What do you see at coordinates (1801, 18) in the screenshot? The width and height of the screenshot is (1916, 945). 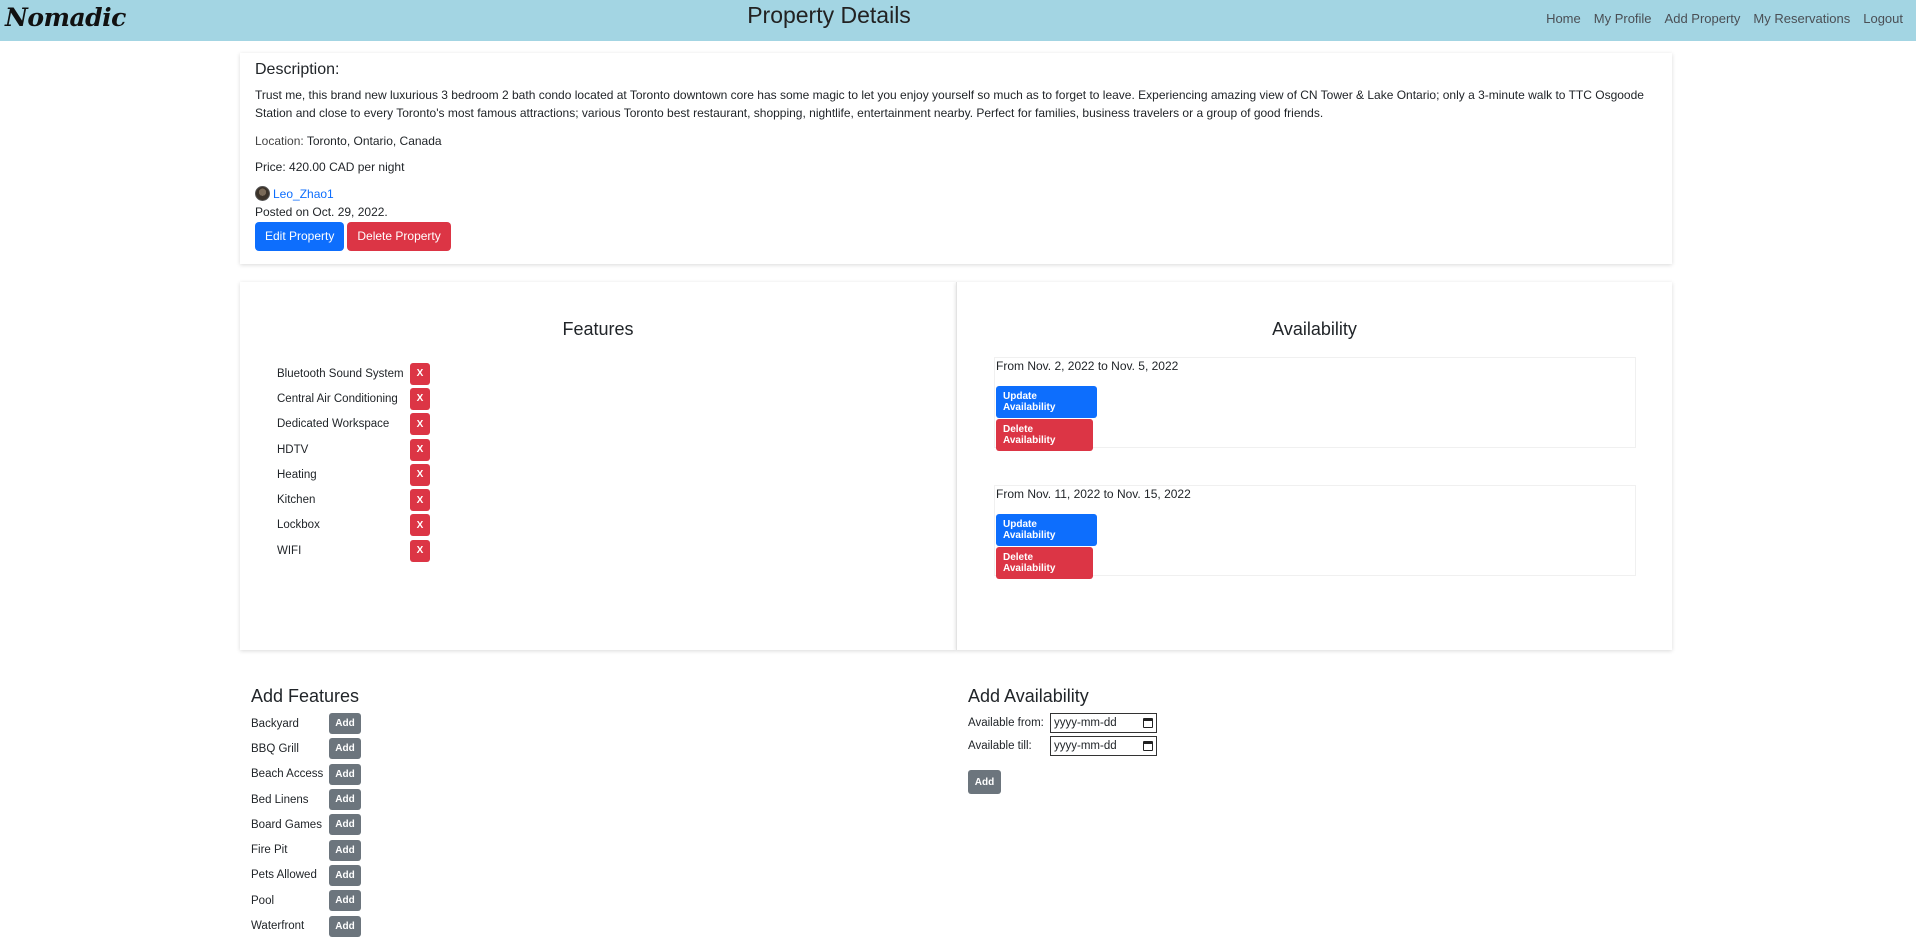 I see `nav-link-my-reservations: My Reservations` at bounding box center [1801, 18].